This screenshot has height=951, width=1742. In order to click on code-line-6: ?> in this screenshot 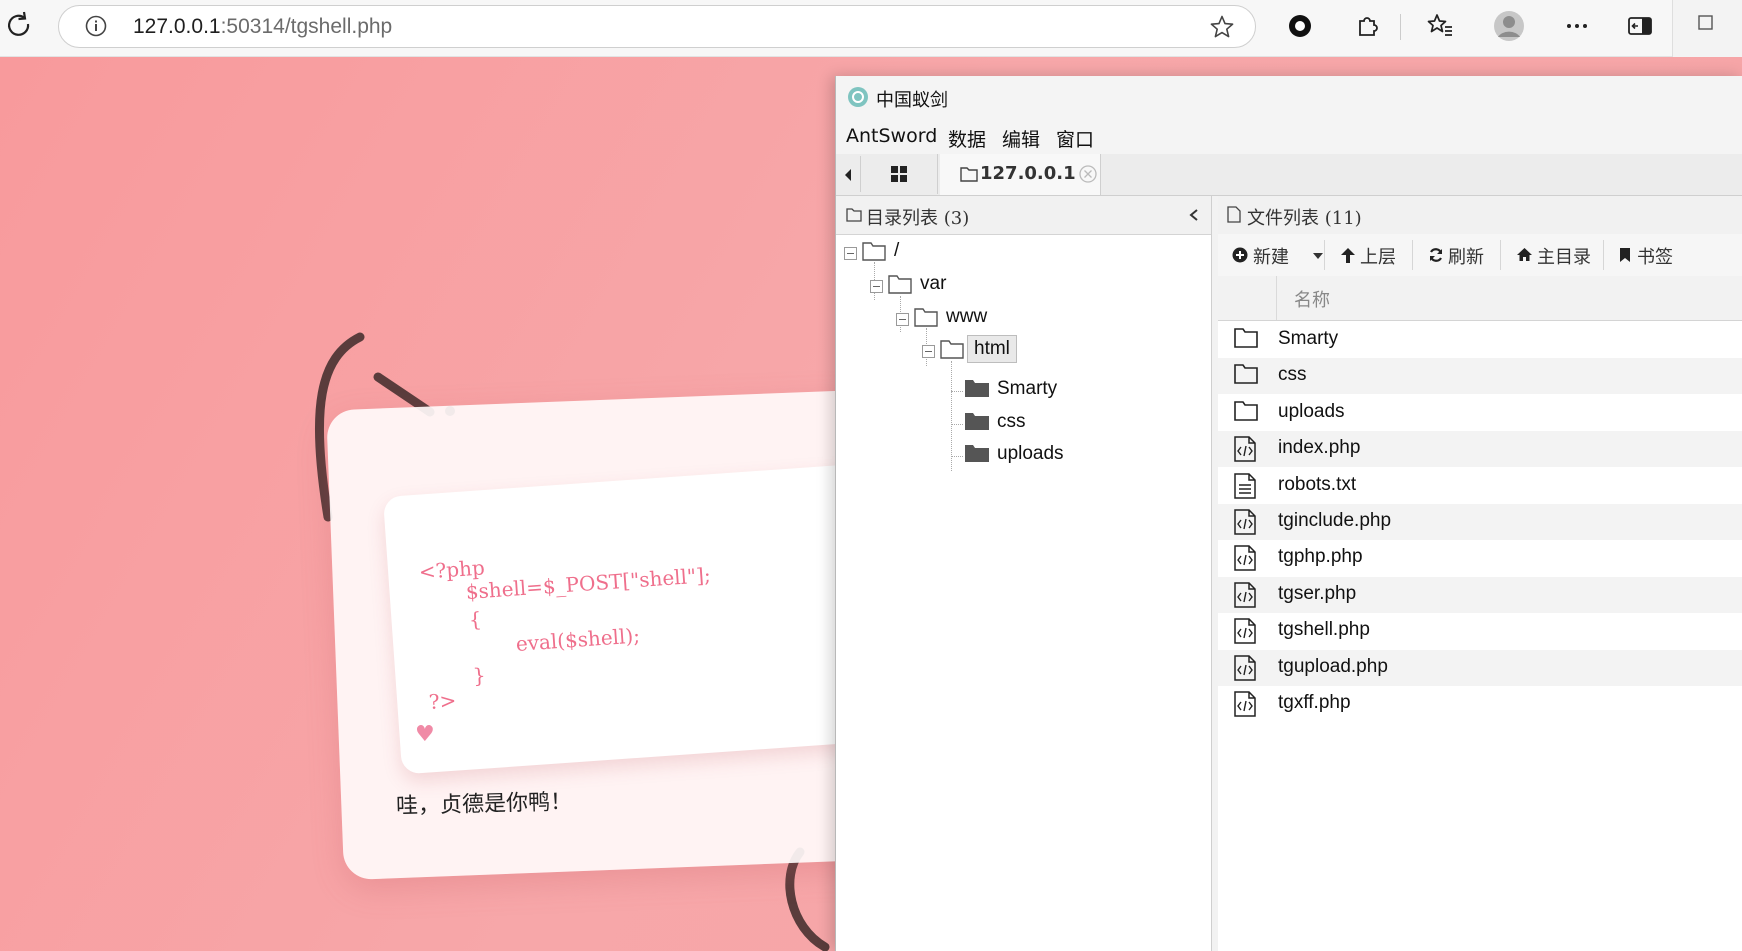, I will do `click(443, 701)`.